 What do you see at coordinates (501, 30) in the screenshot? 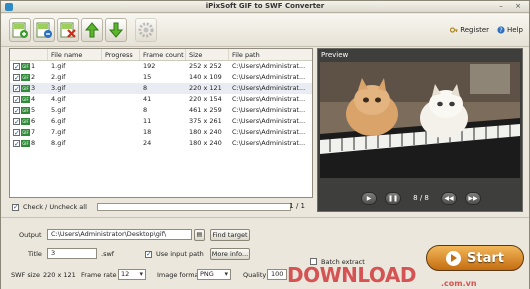
I see `help-icon: ?` at bounding box center [501, 30].